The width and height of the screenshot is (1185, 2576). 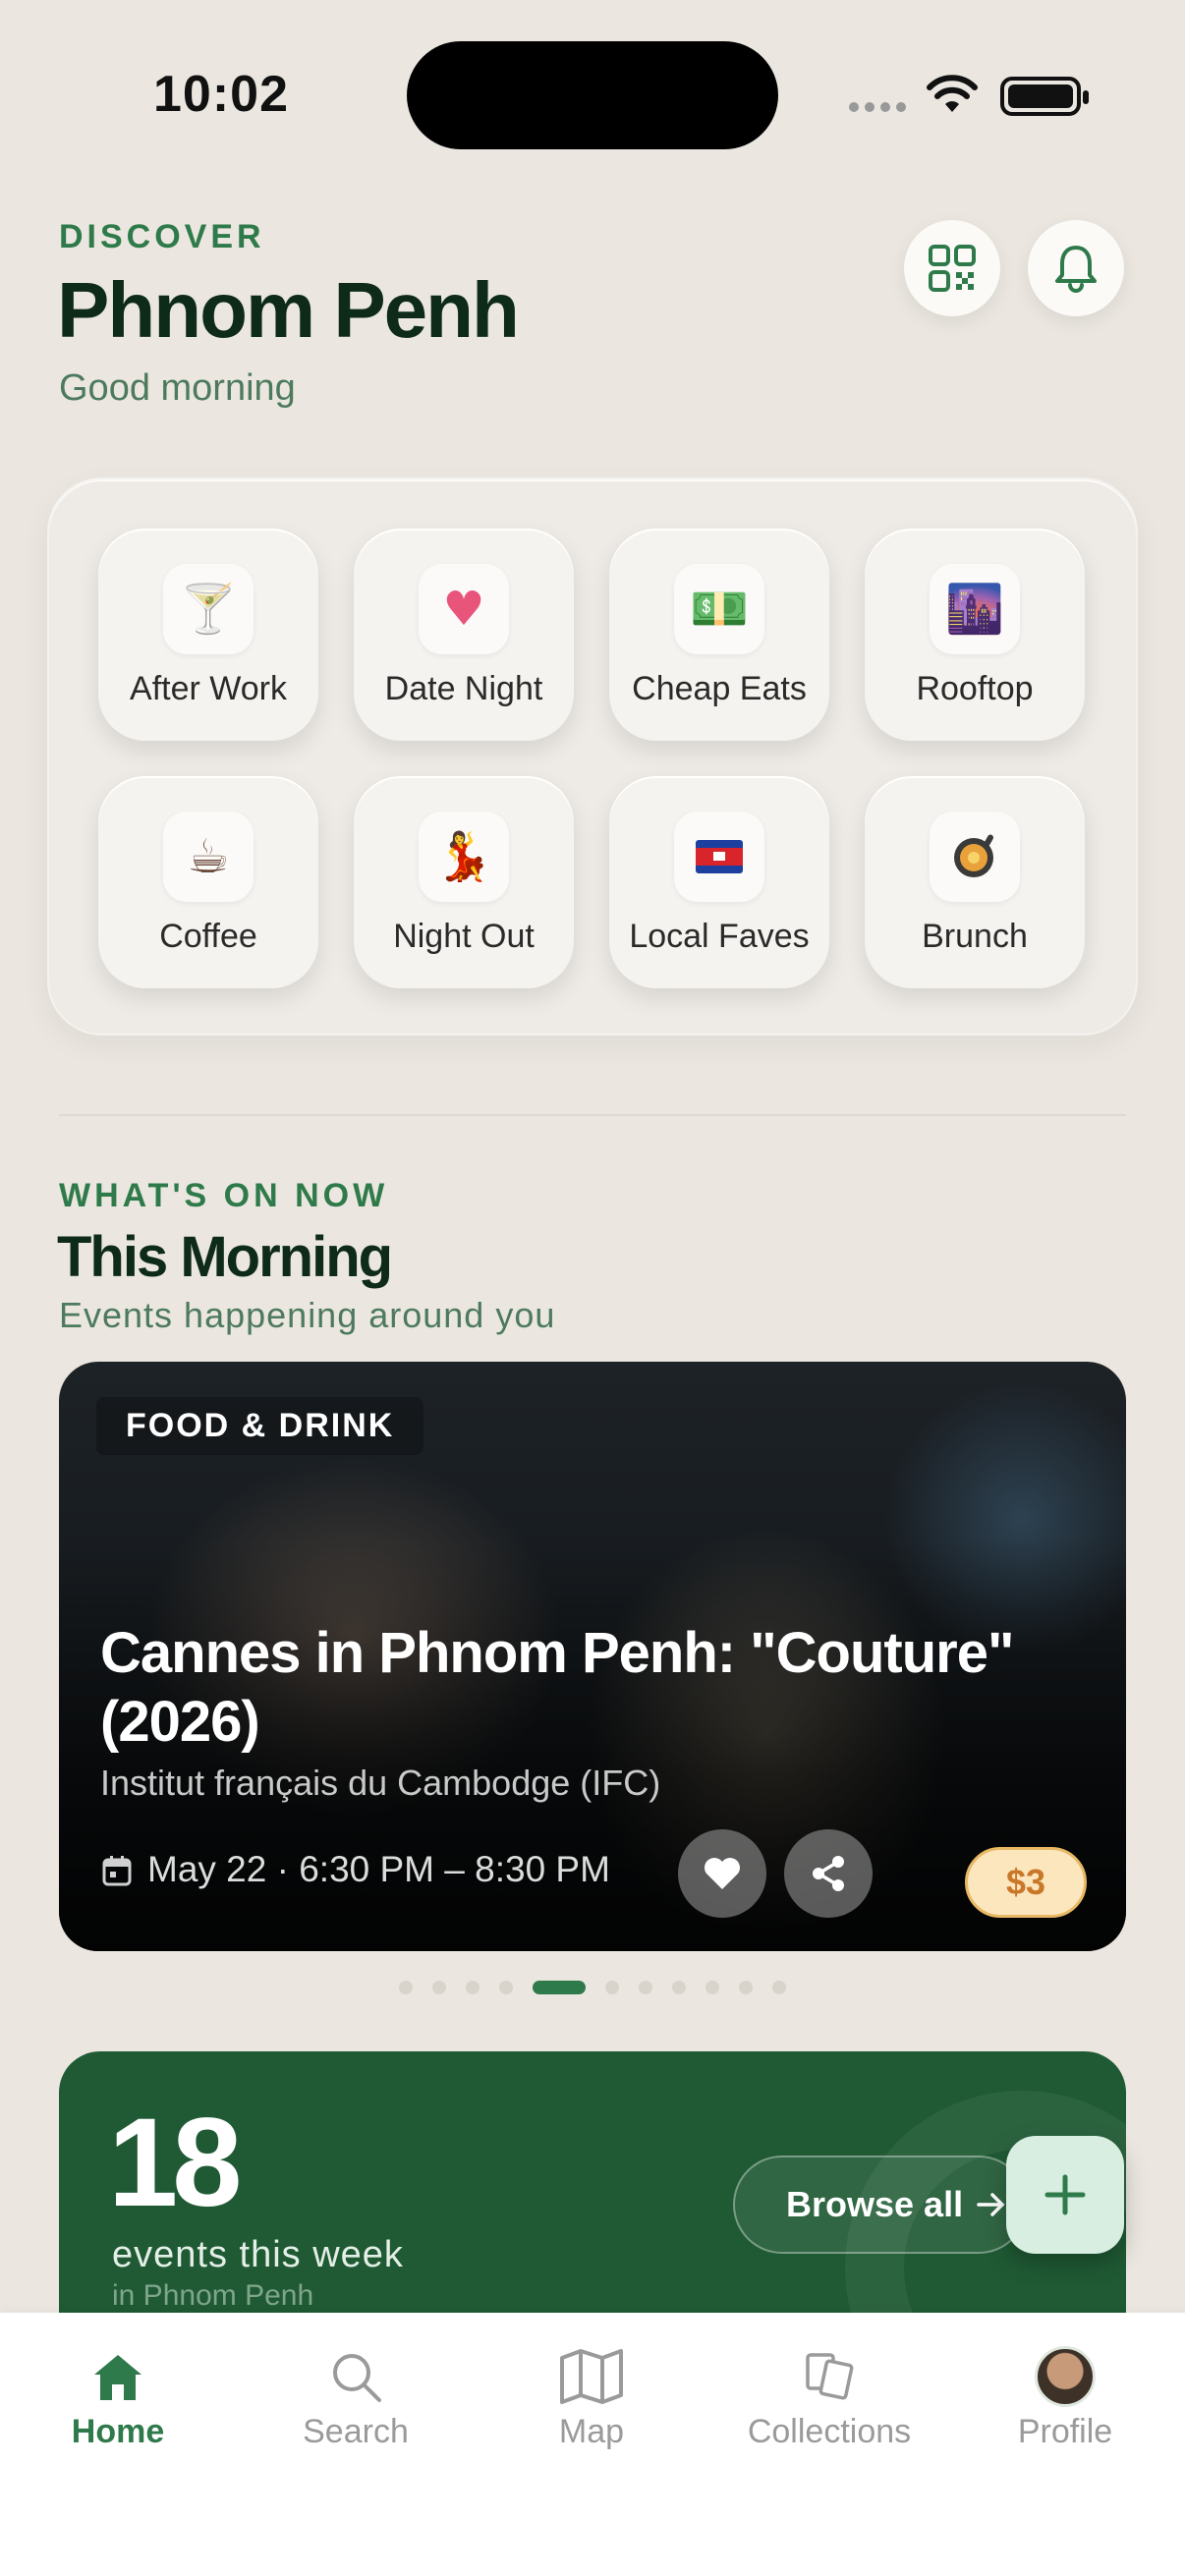 What do you see at coordinates (592, 2376) in the screenshot?
I see `map-icon` at bounding box center [592, 2376].